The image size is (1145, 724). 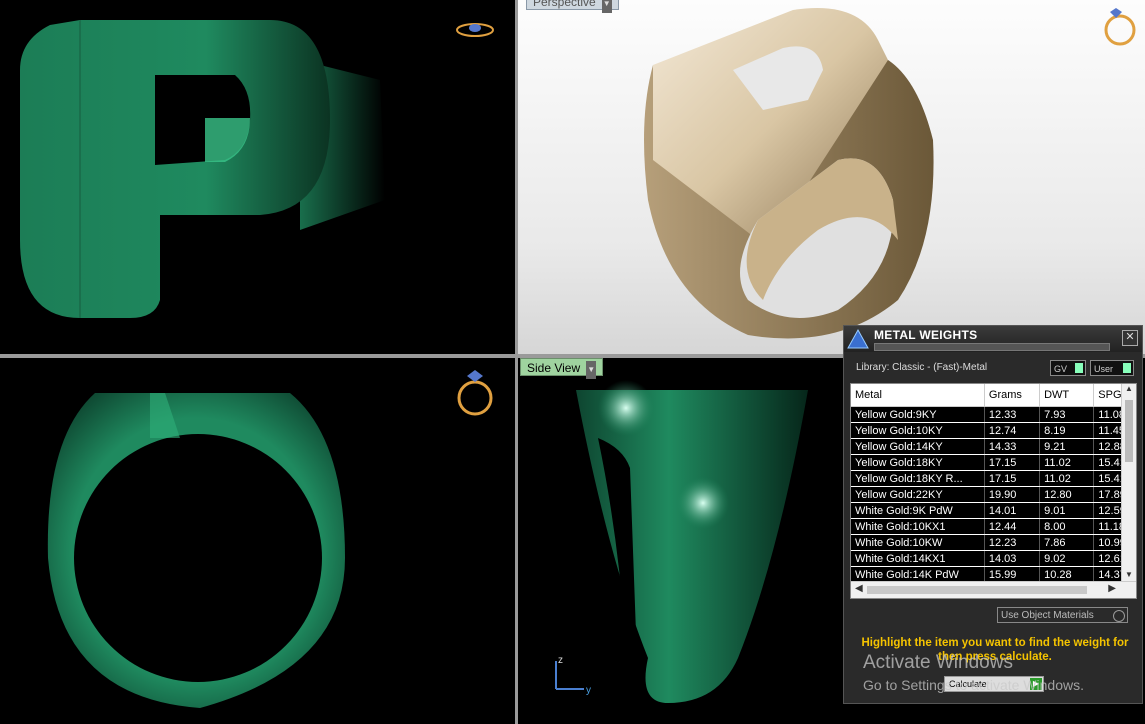 What do you see at coordinates (859, 588) in the screenshot?
I see `scroll-left-icon: ◀` at bounding box center [859, 588].